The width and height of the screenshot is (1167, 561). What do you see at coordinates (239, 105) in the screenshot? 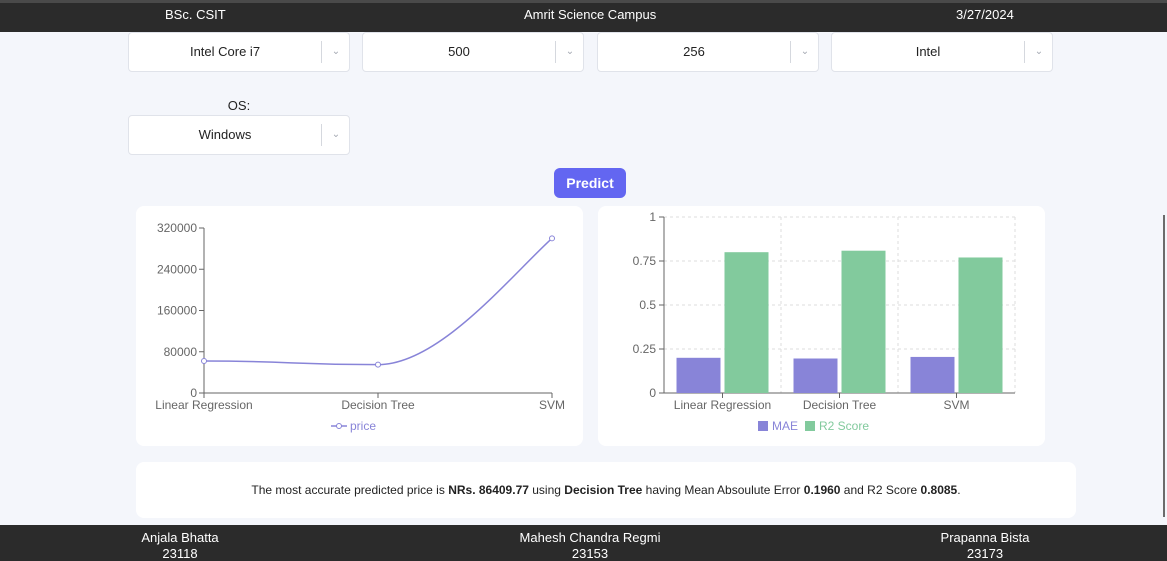
I see `os-label: OS:` at bounding box center [239, 105].